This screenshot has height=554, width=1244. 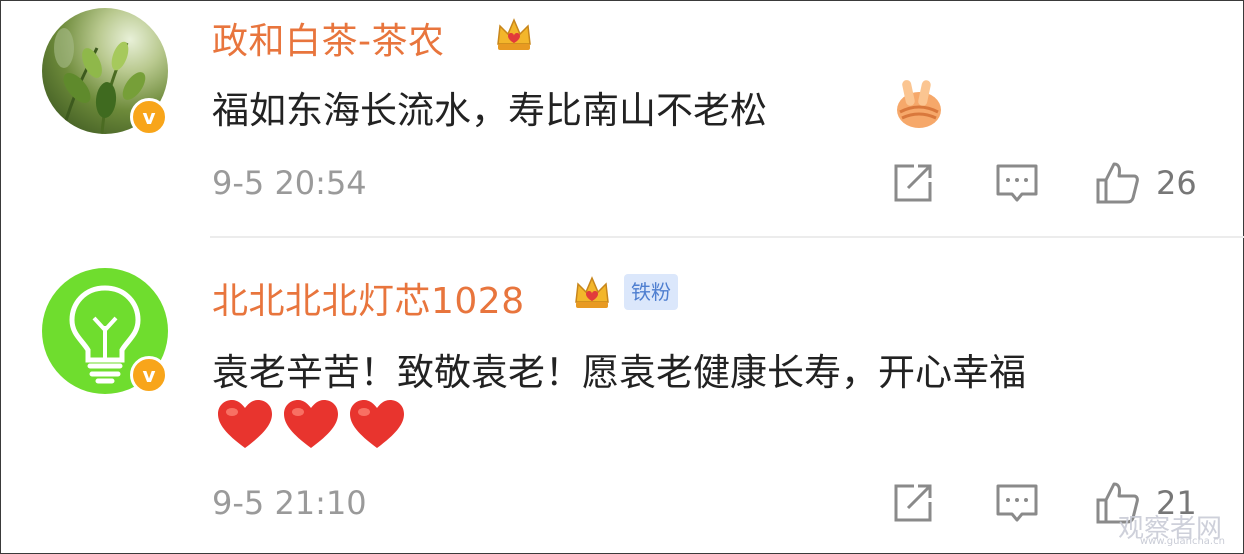 What do you see at coordinates (1182, 541) in the screenshot?
I see `watermark-url: www.guancha.cn` at bounding box center [1182, 541].